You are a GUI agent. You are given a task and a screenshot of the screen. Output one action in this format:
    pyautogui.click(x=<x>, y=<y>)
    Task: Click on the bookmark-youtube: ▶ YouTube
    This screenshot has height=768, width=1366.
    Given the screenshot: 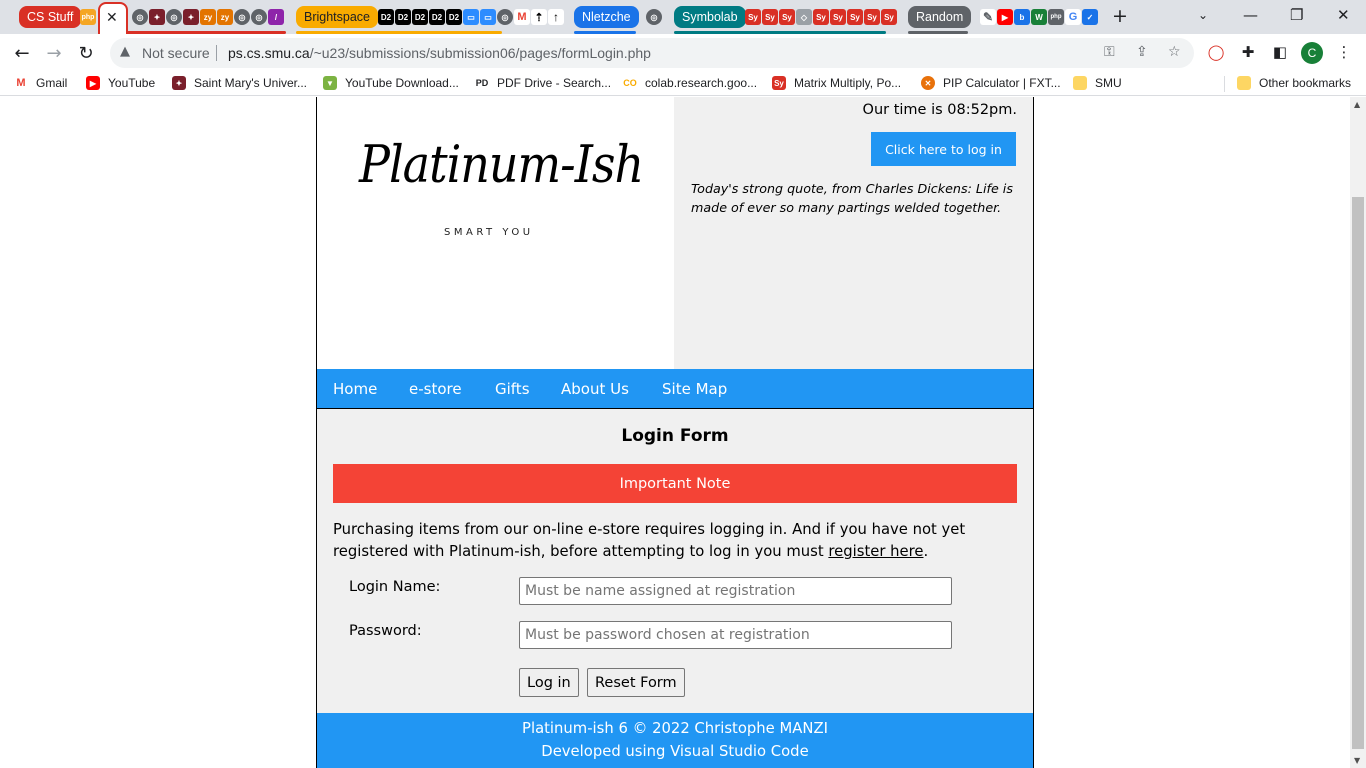 What is the action you would take?
    pyautogui.click(x=120, y=83)
    